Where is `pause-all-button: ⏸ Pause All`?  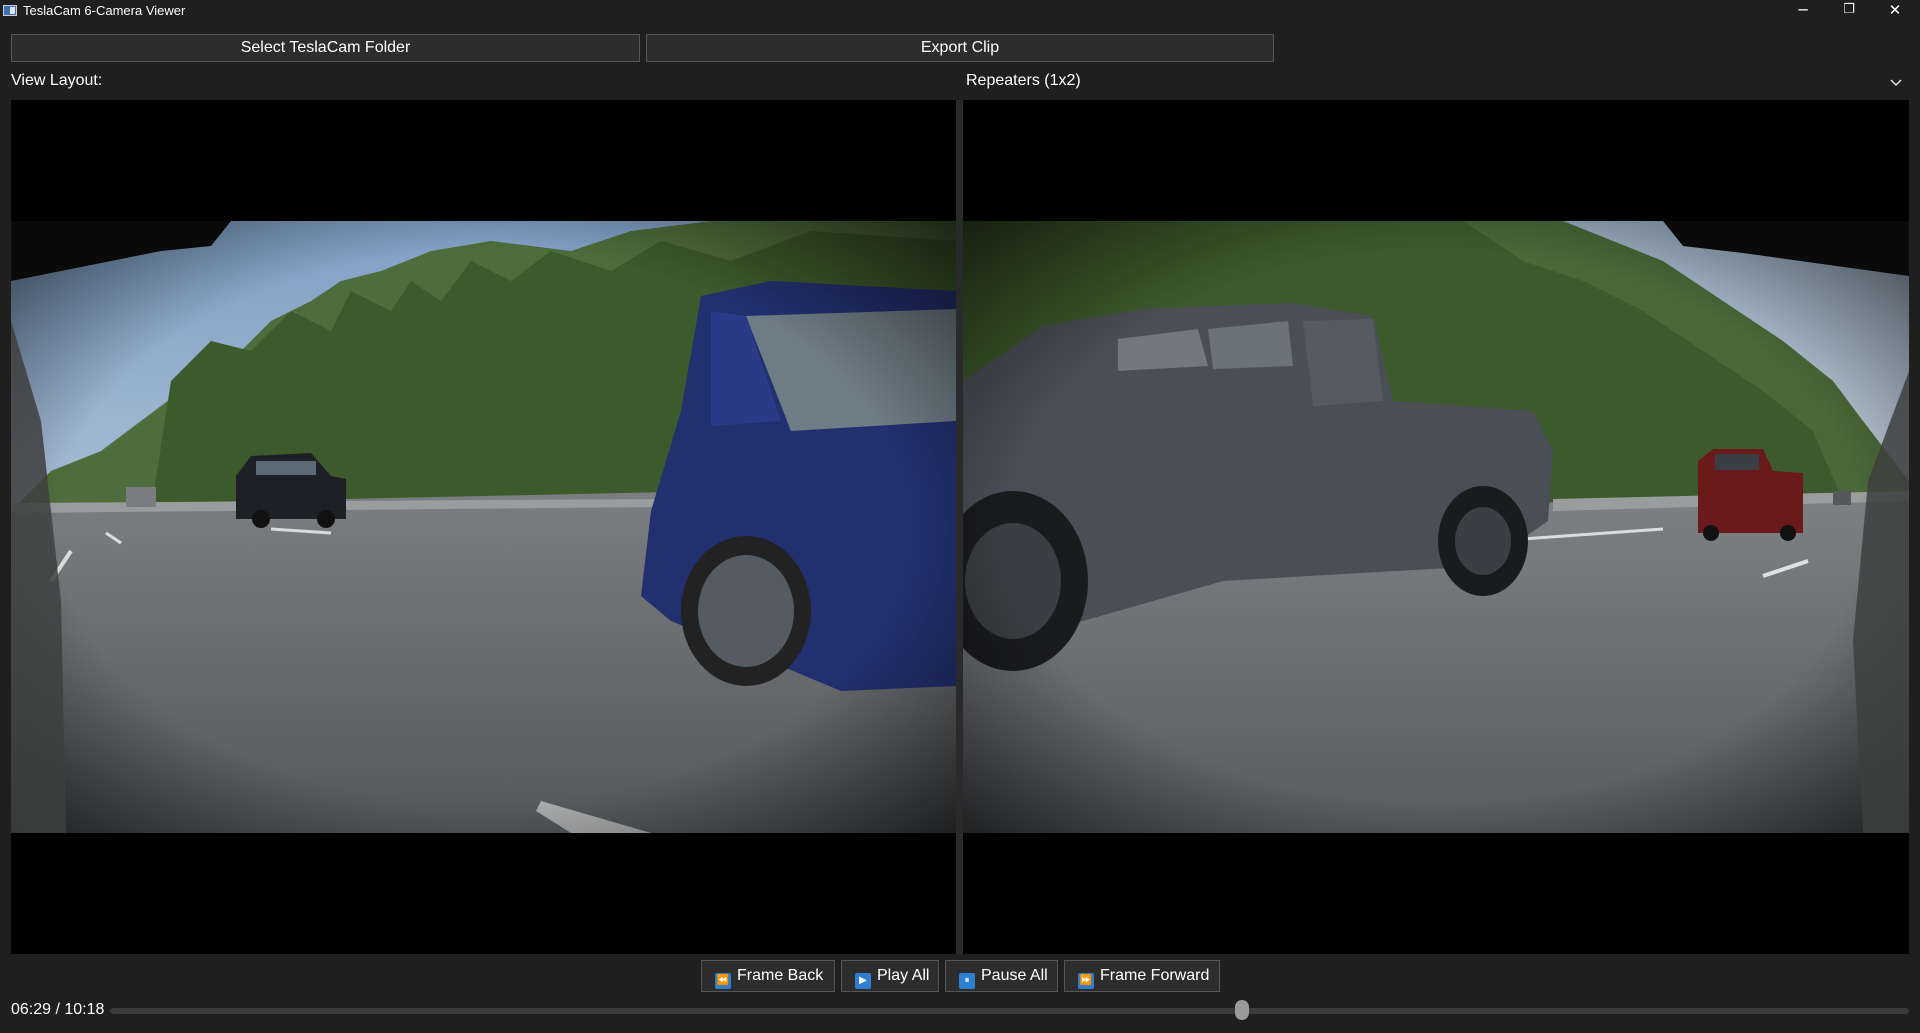 pause-all-button: ⏸ Pause All is located at coordinates (1001, 976).